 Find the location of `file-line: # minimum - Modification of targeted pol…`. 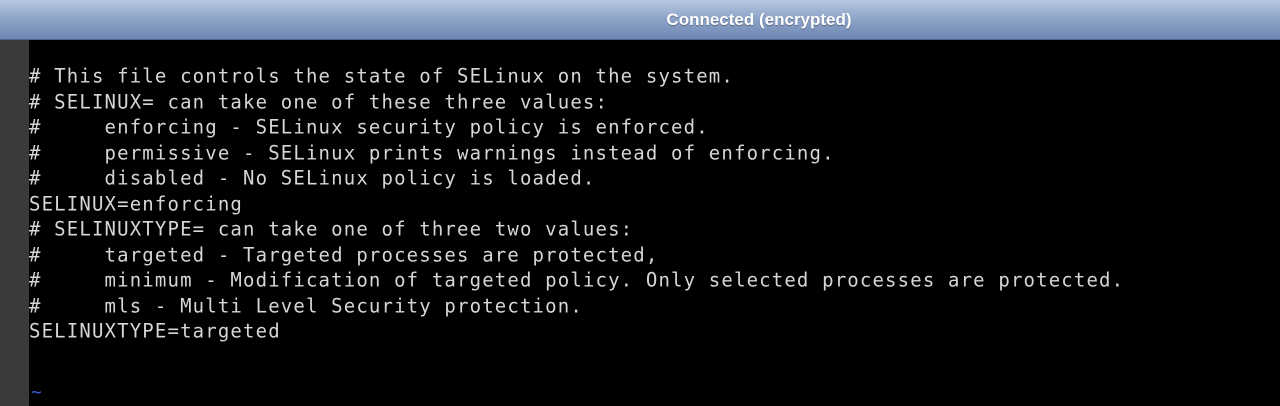

file-line: # minimum - Modification of targeted pol… is located at coordinates (577, 280).